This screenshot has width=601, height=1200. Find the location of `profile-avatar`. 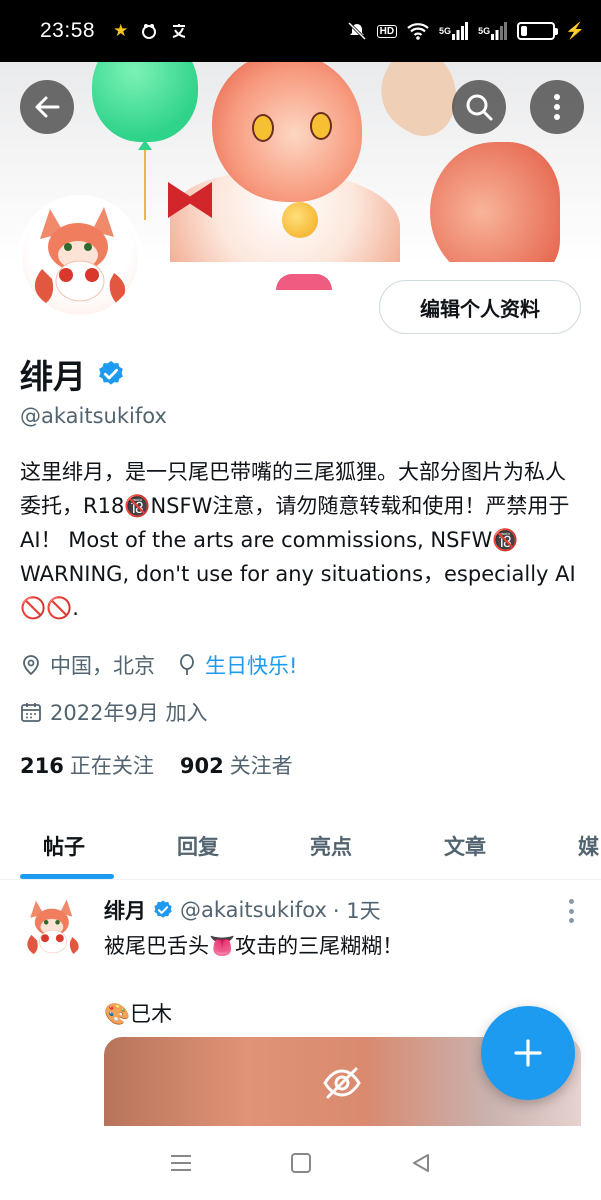

profile-avatar is located at coordinates (80, 257).